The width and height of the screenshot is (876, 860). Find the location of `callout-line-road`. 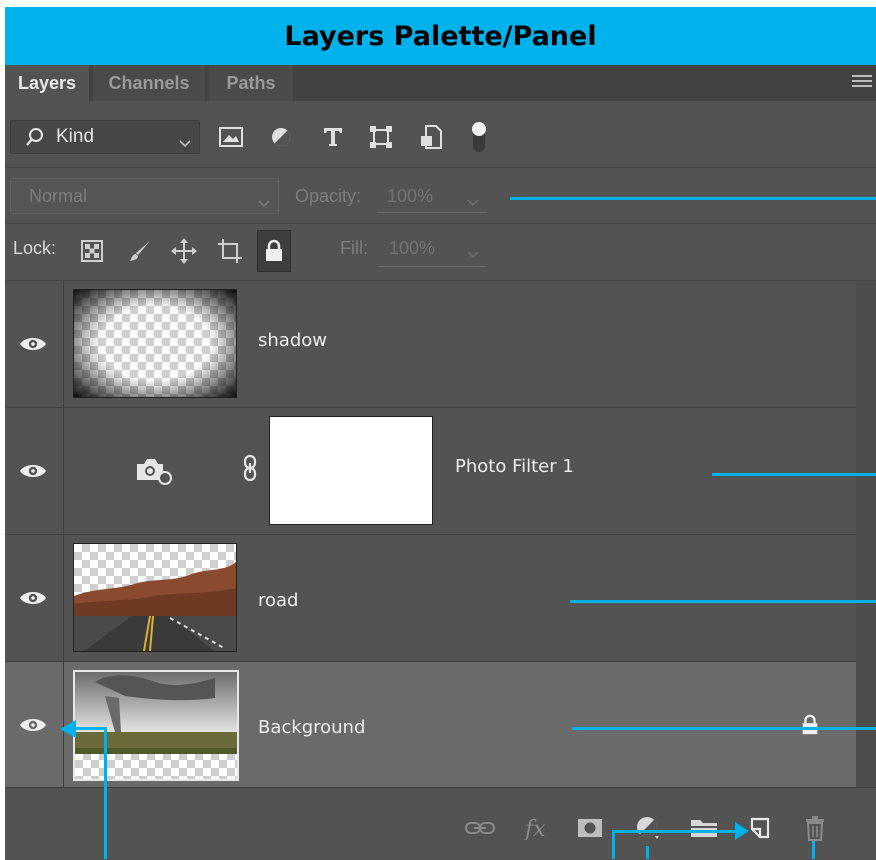

callout-line-road is located at coordinates (723, 601).